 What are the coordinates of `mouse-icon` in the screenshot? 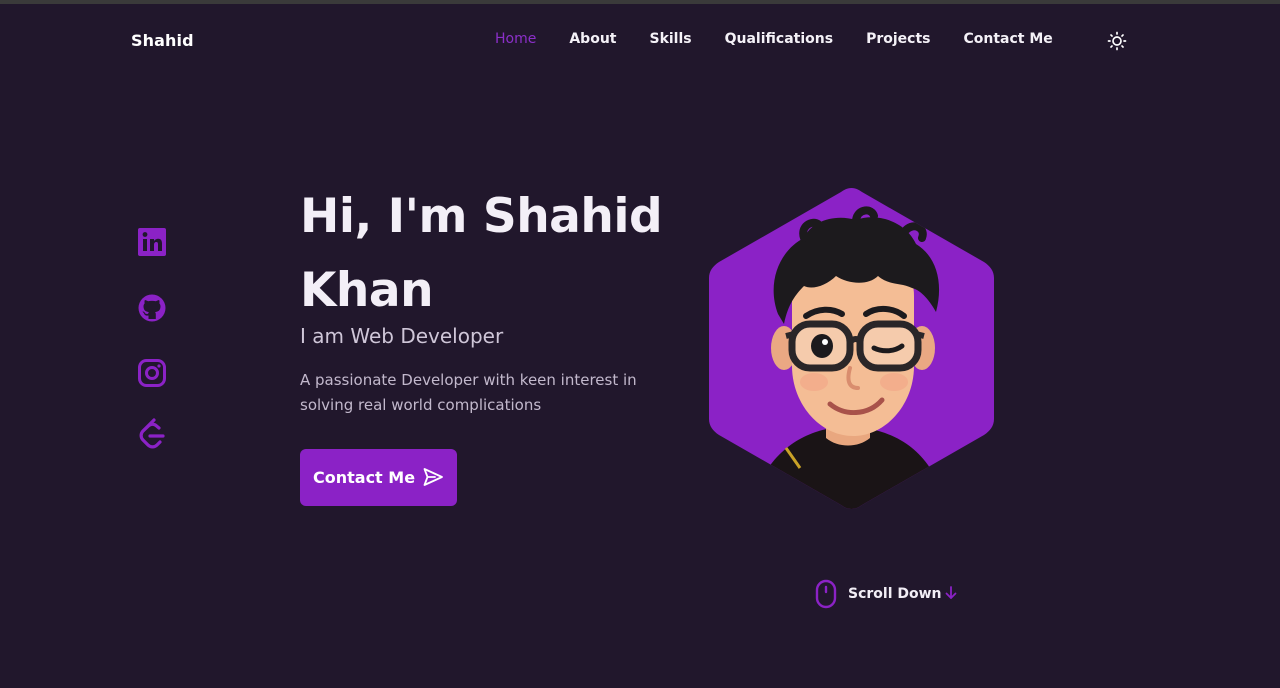 It's located at (826, 594).